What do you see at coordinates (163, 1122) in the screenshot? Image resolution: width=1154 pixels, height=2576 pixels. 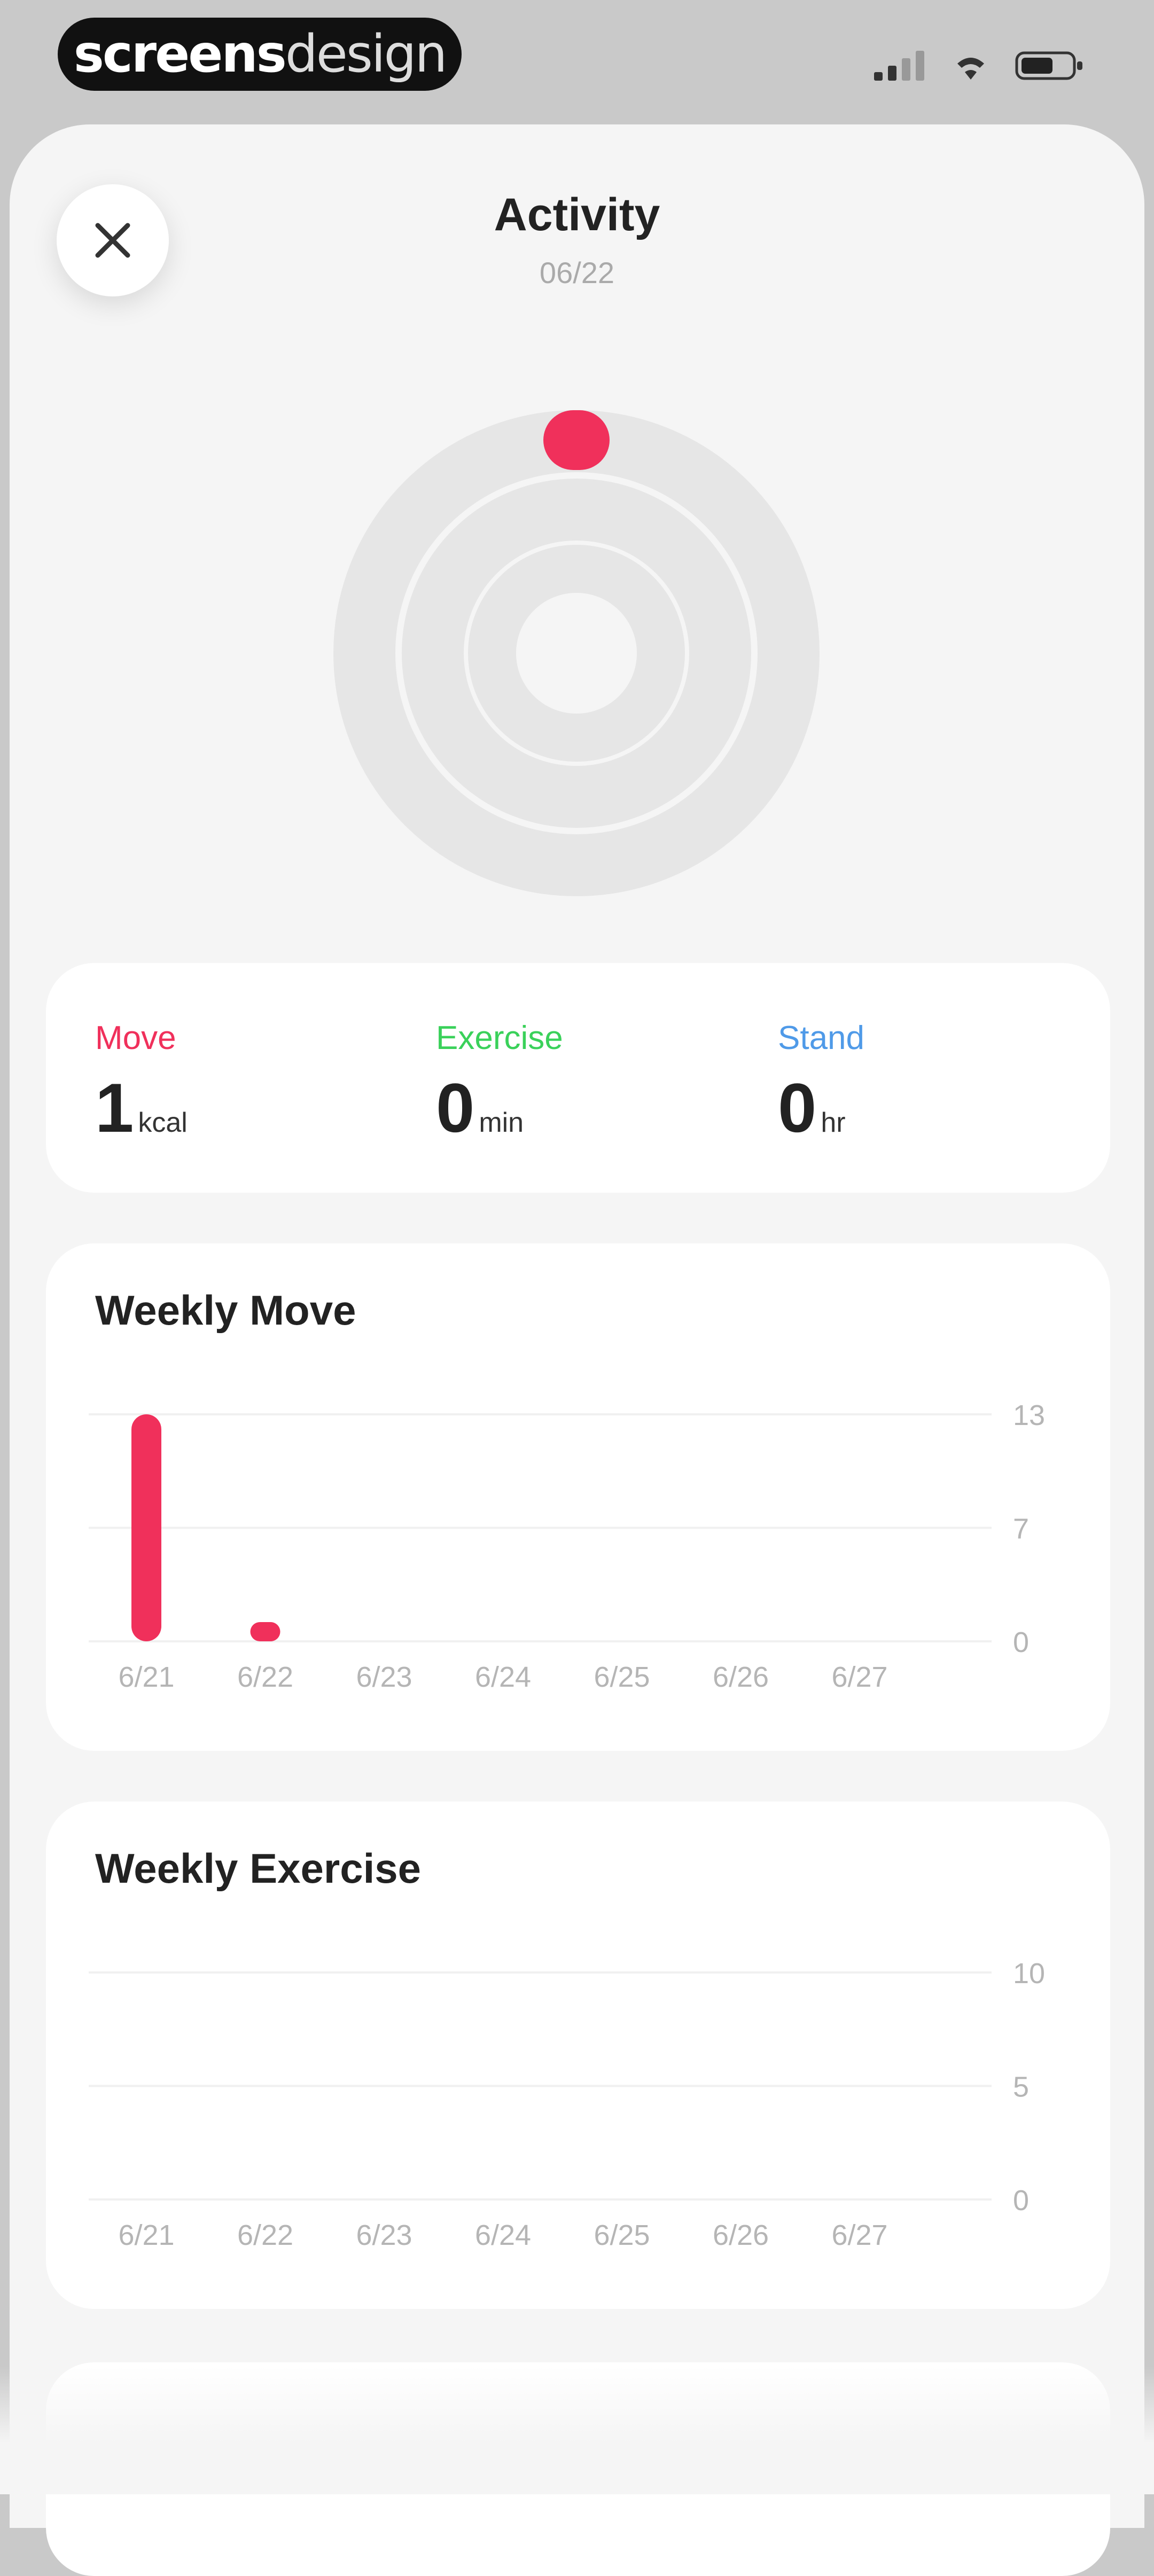 I see `move-unit: kcal` at bounding box center [163, 1122].